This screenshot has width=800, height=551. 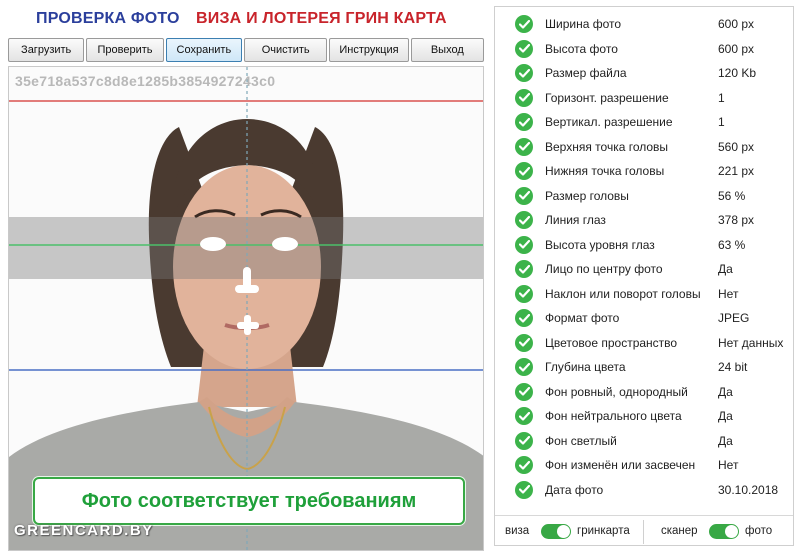 I want to click on scanner-photo-switch, so click(x=724, y=531).